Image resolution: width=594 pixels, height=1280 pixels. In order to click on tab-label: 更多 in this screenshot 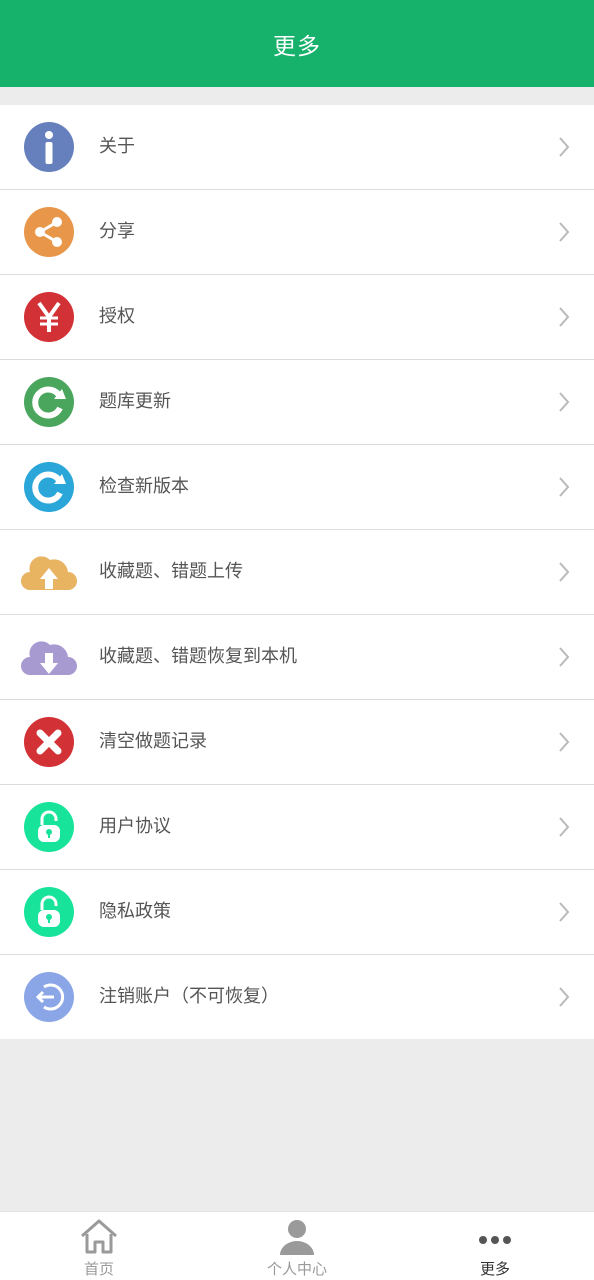, I will do `click(494, 1269)`.